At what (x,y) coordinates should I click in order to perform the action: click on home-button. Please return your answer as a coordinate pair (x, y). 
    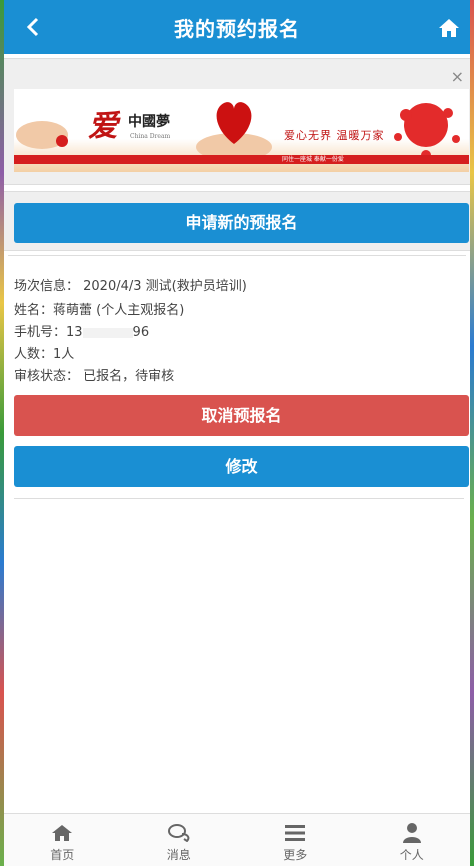
    Looking at the image, I should click on (449, 28).